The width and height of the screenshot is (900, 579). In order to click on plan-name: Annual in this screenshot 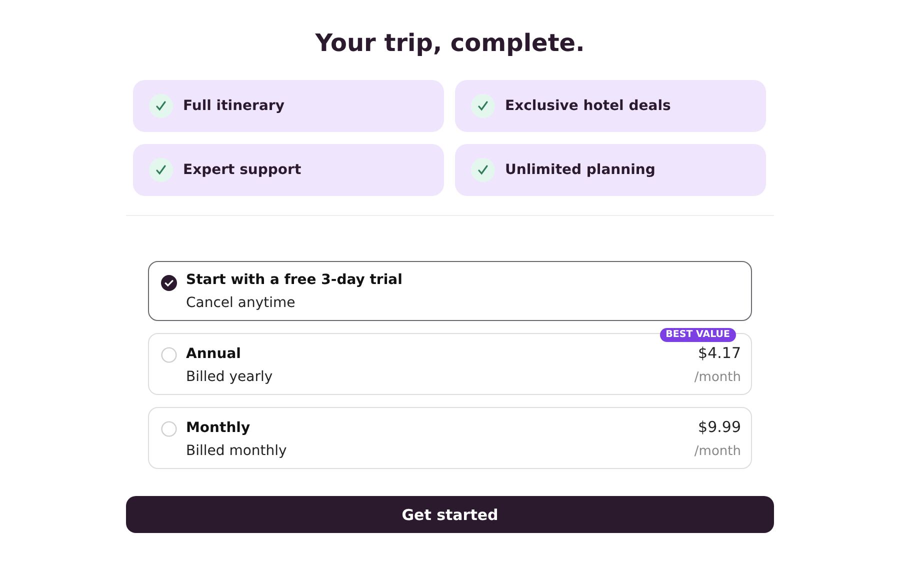, I will do `click(213, 354)`.